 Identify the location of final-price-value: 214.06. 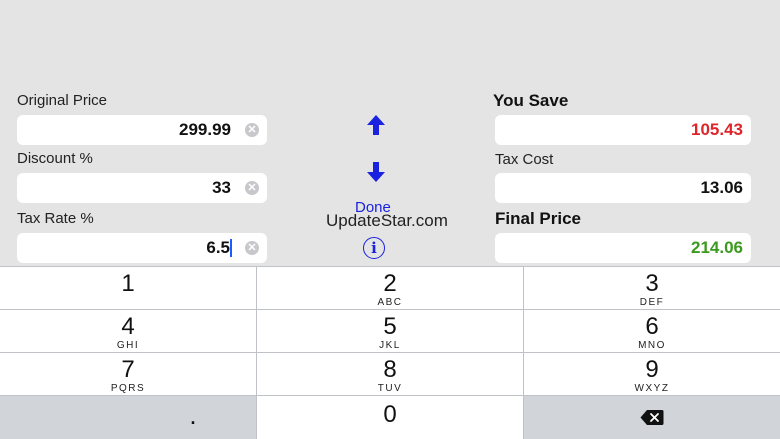
(717, 247).